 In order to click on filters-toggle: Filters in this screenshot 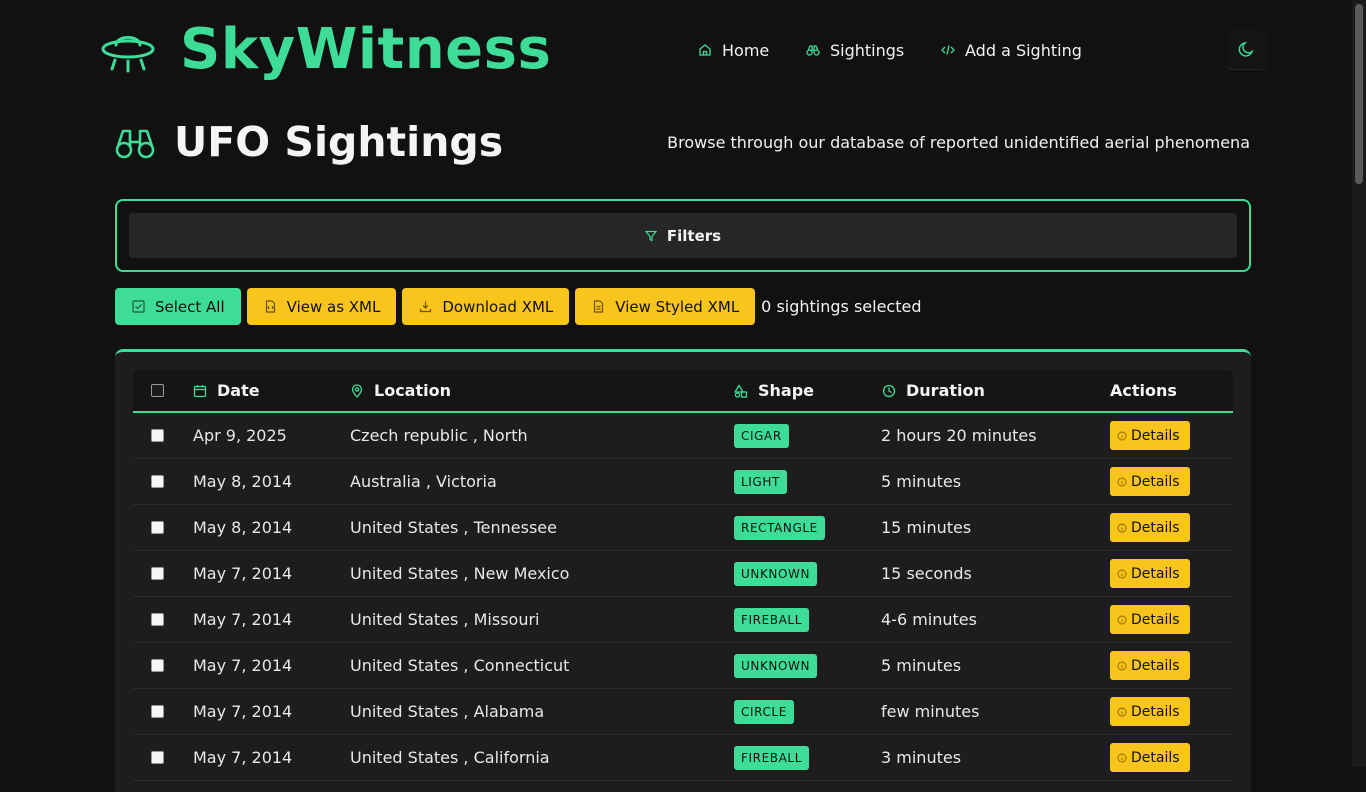, I will do `click(683, 235)`.